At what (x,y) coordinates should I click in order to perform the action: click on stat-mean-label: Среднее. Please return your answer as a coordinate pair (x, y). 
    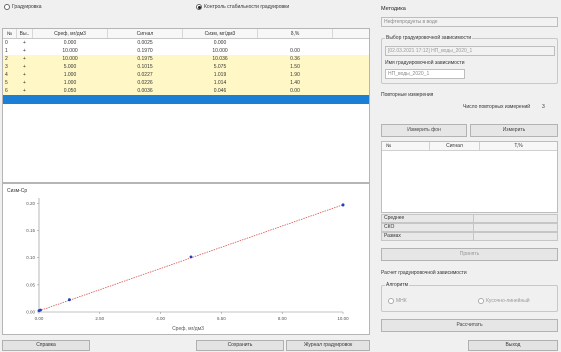
    Looking at the image, I should click on (427, 218).